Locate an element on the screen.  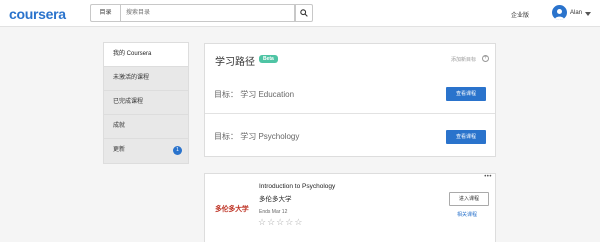
top-header: coursera 目录 企业版 Alan is located at coordinates (300, 13).